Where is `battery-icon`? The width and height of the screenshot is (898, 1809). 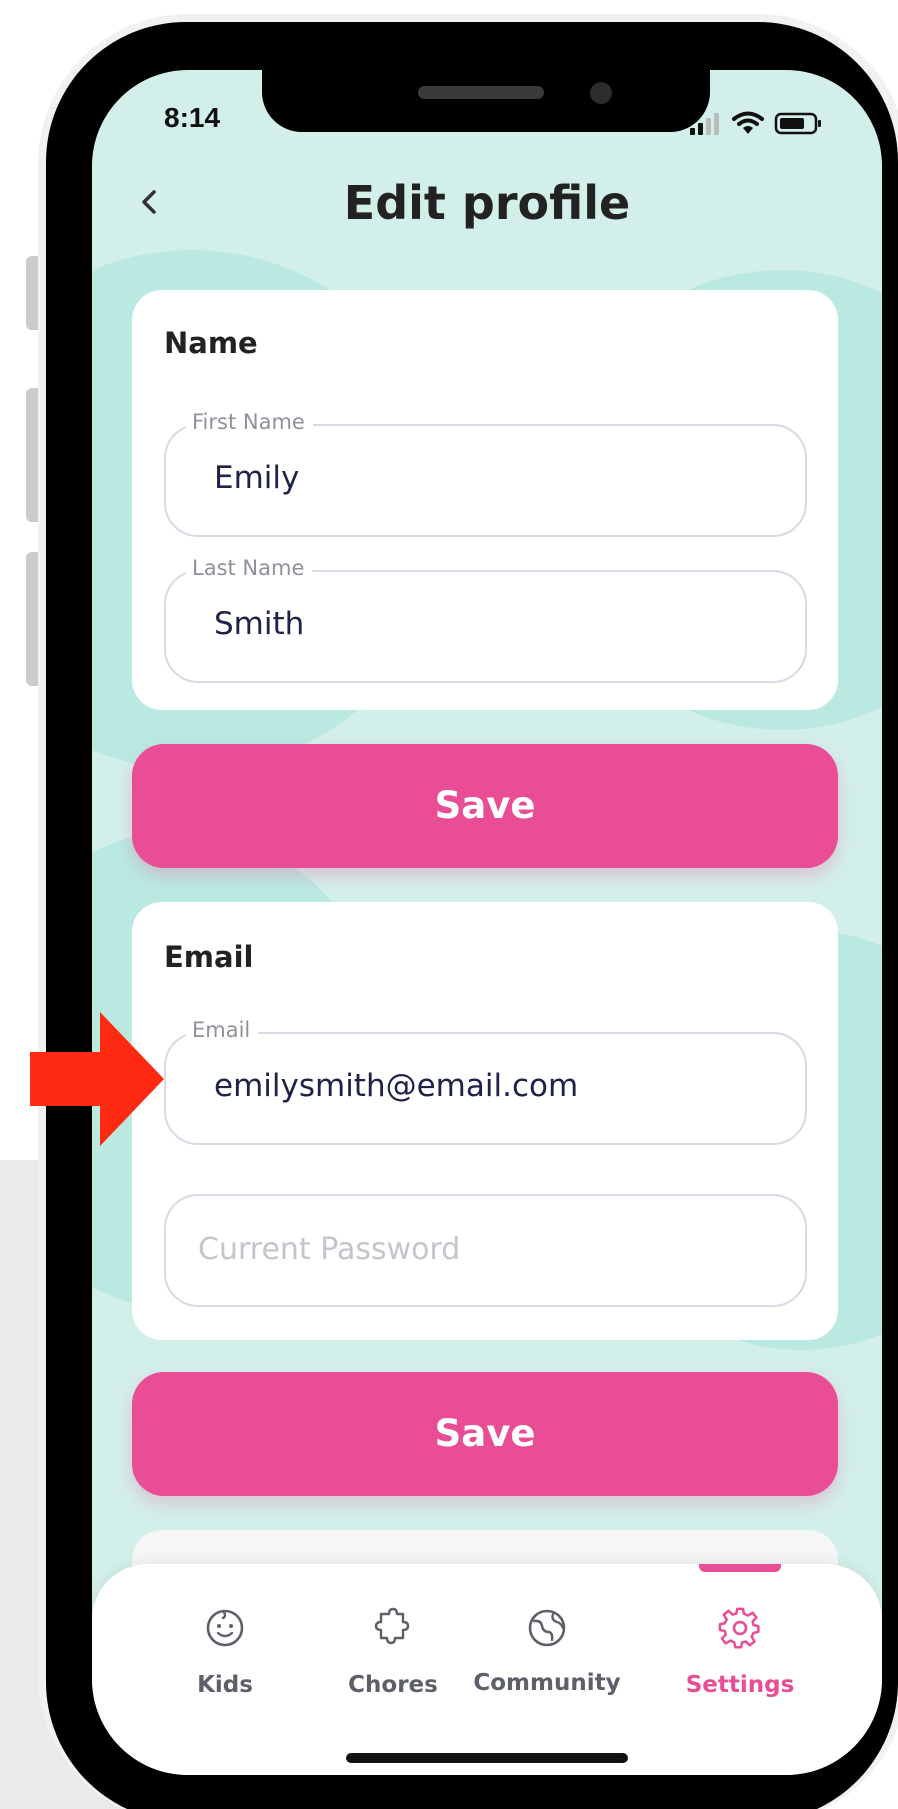 battery-icon is located at coordinates (797, 123).